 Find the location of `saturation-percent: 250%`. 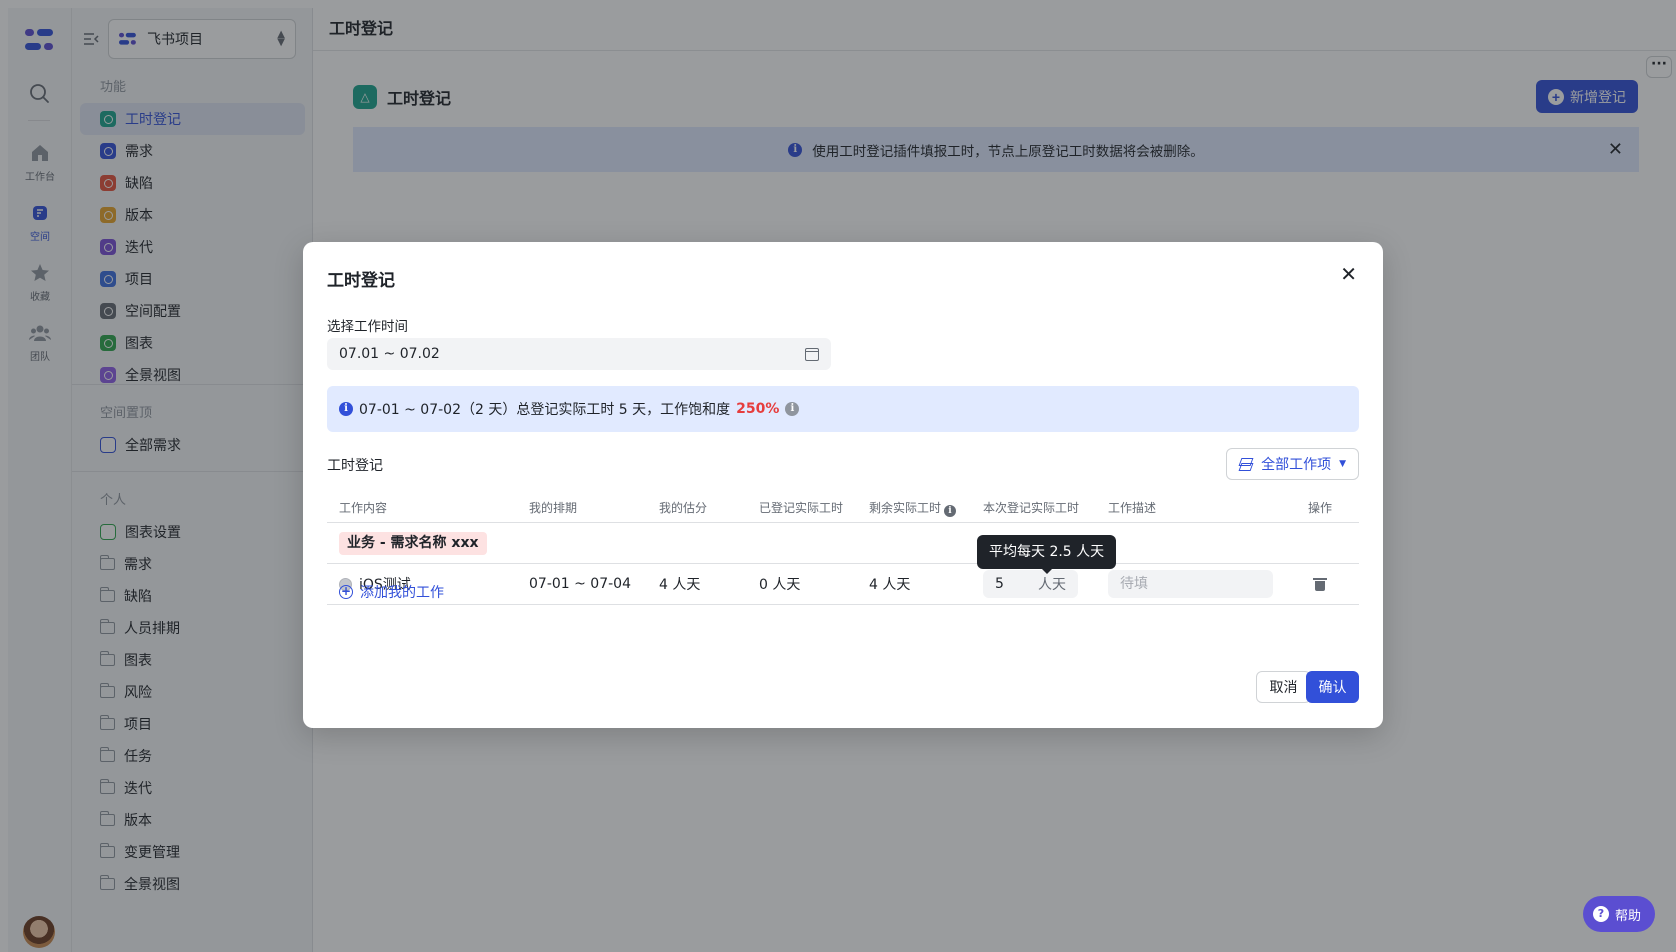

saturation-percent: 250% is located at coordinates (758, 409).